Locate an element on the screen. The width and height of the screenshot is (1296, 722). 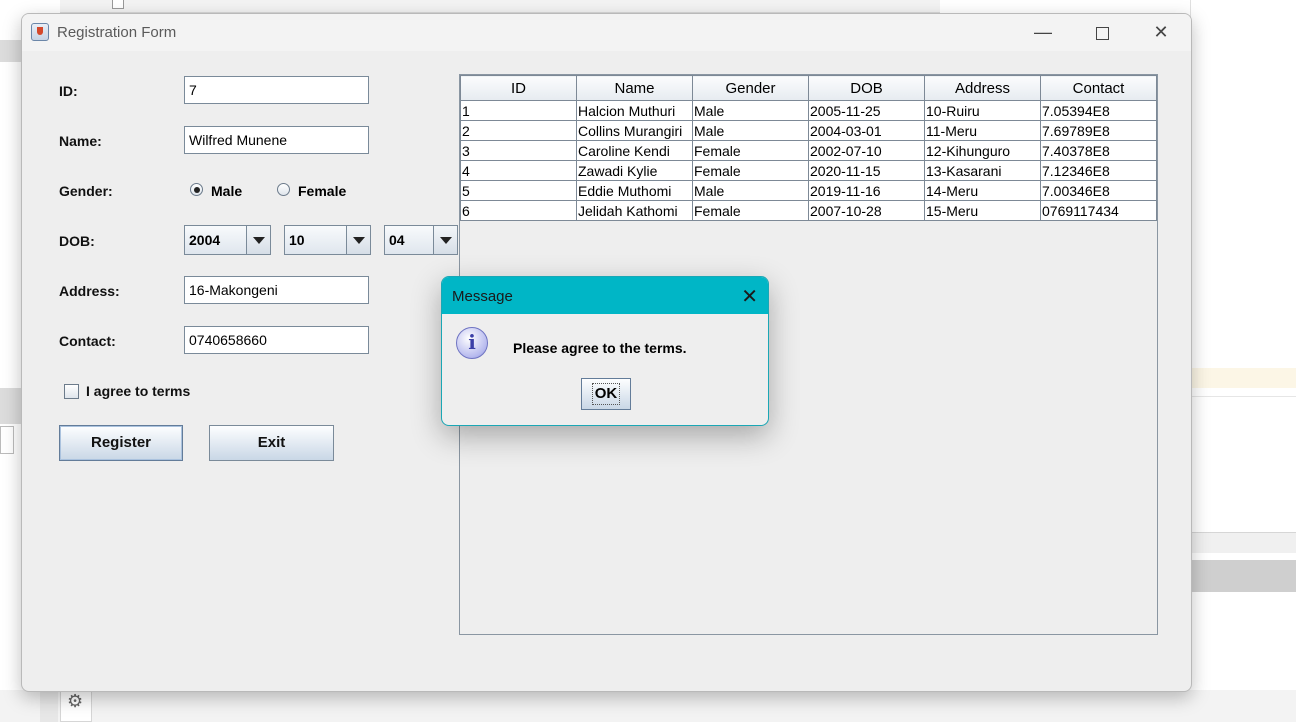
table-cell: Jelidah Kathomi is located at coordinates (634, 210).